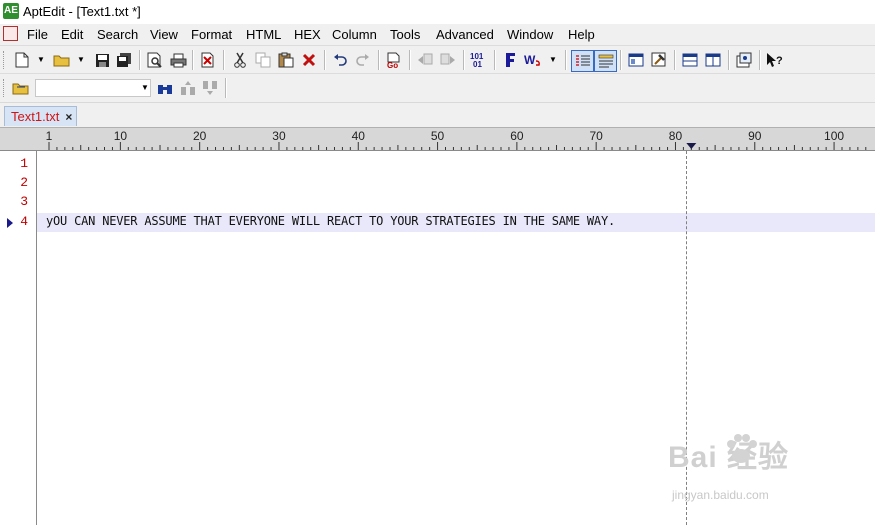 Image resolution: width=875 pixels, height=525 pixels. What do you see at coordinates (438, 136) in the screenshot?
I see `ruler-label: 50` at bounding box center [438, 136].